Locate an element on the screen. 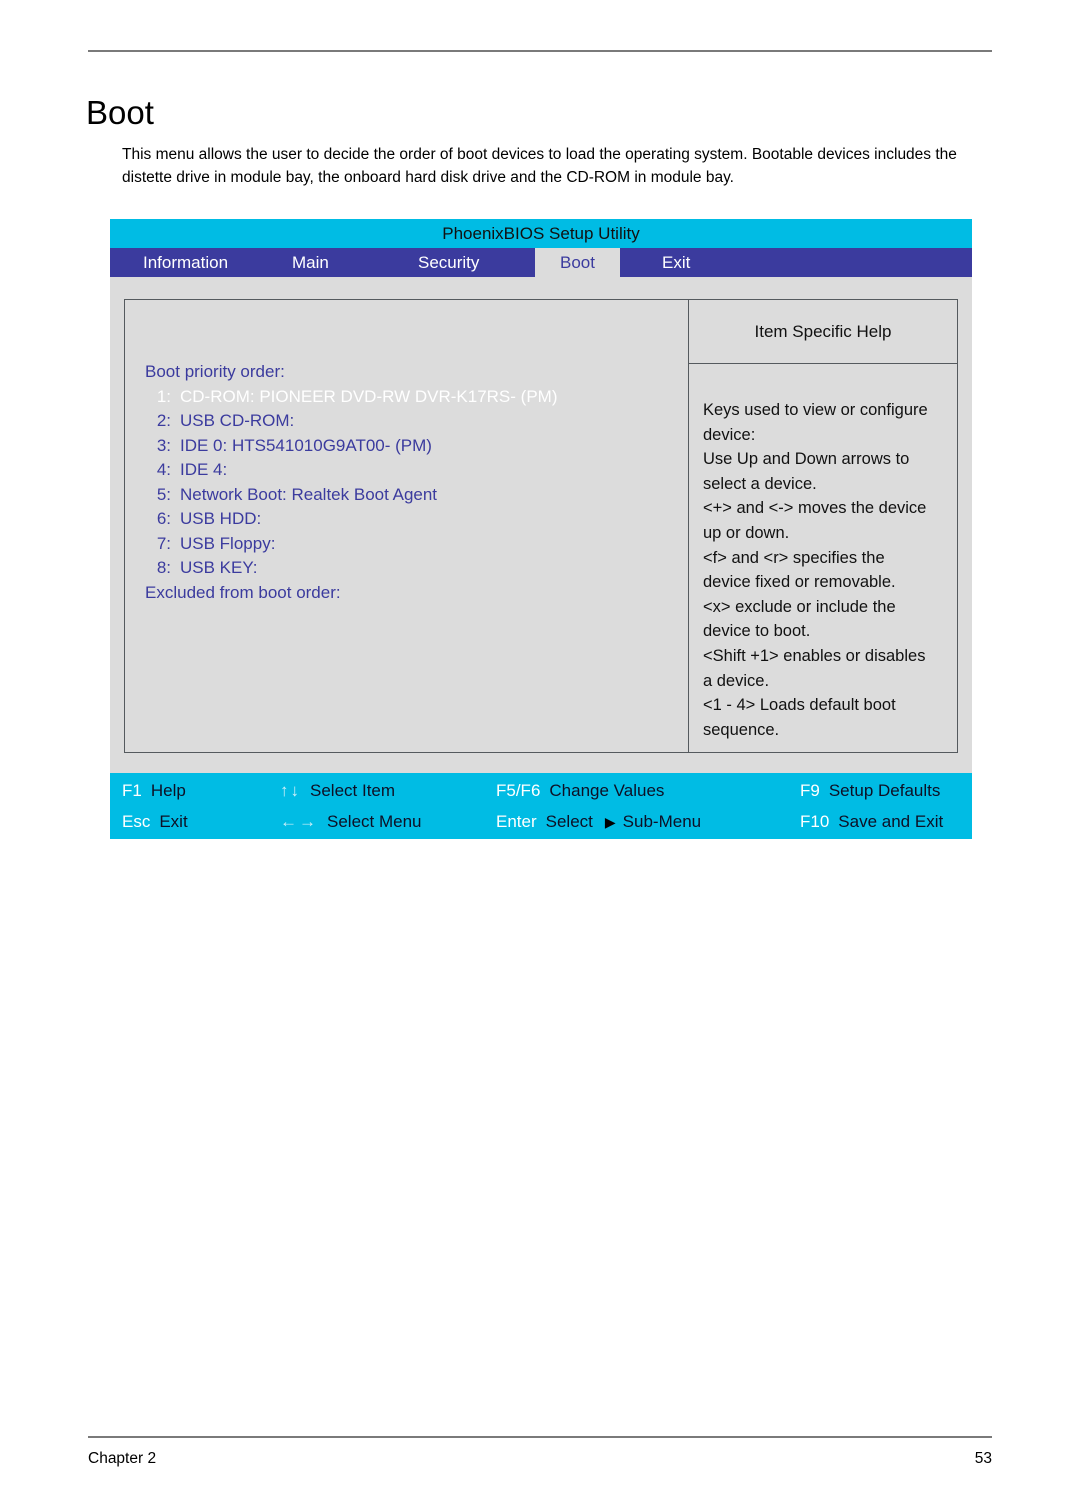 The image size is (1080, 1512). tab-boot-label: Boot is located at coordinates (577, 262).